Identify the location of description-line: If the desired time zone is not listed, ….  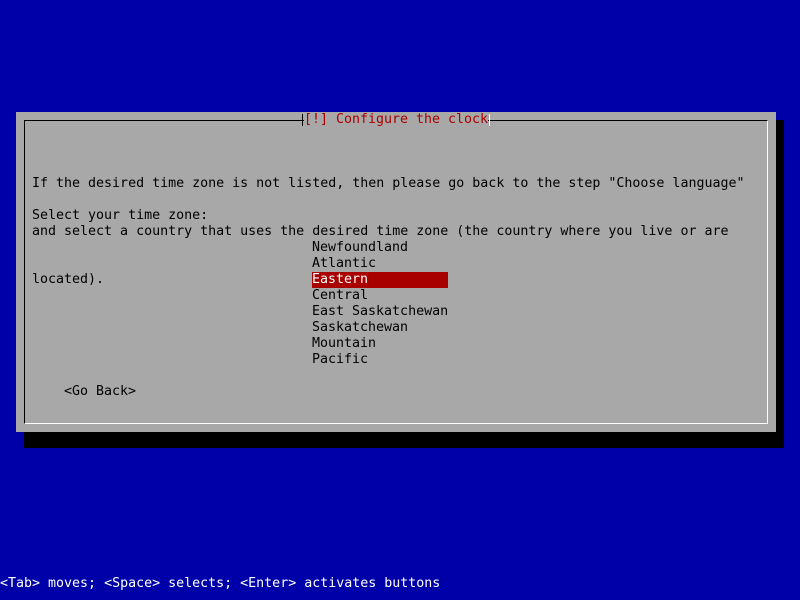
(388, 183).